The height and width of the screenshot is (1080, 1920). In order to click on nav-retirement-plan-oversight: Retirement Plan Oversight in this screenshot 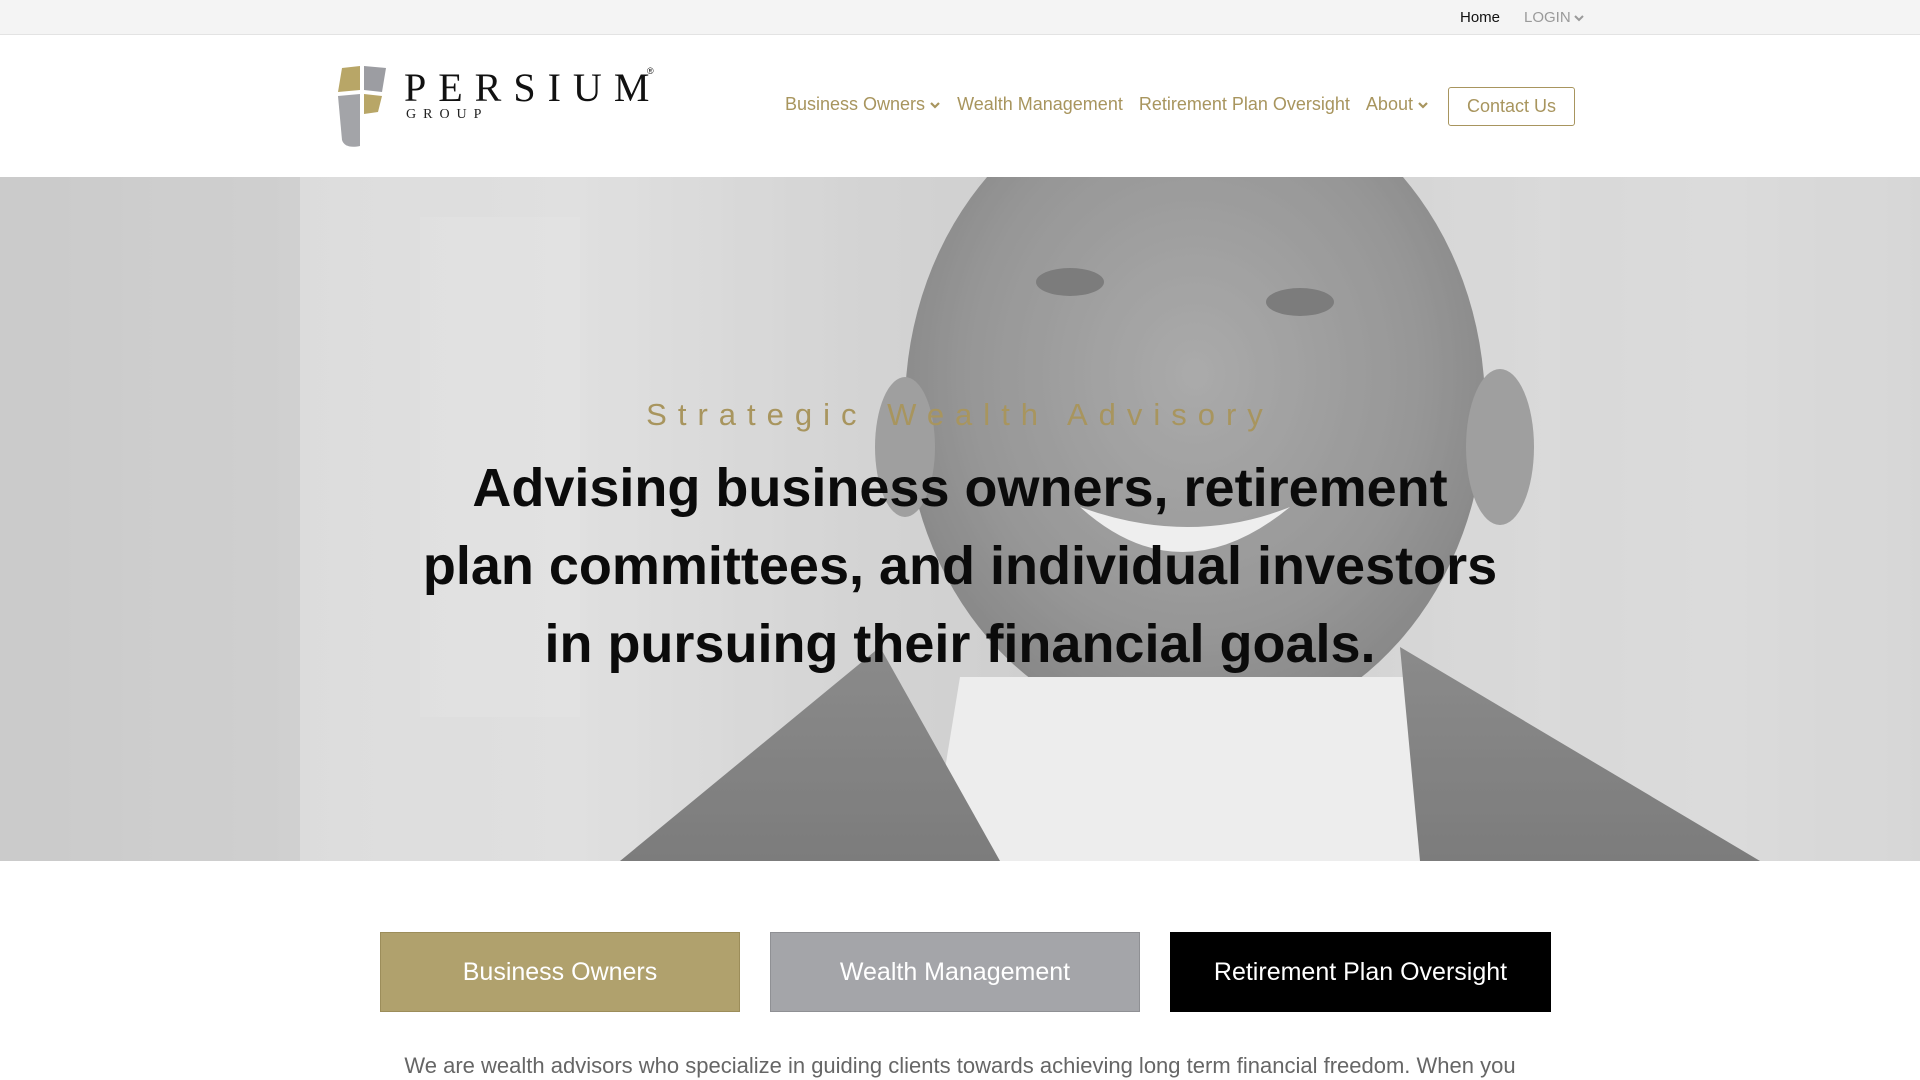, I will do `click(1244, 104)`.